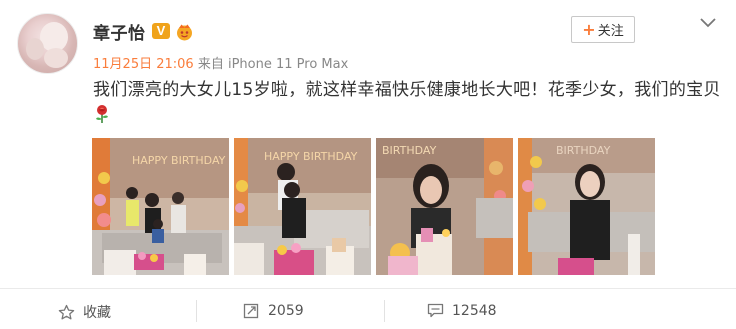 The image size is (736, 329). Describe the element at coordinates (288, 64) in the screenshot. I see `post-source: iPhone 11 Pro Max` at that location.